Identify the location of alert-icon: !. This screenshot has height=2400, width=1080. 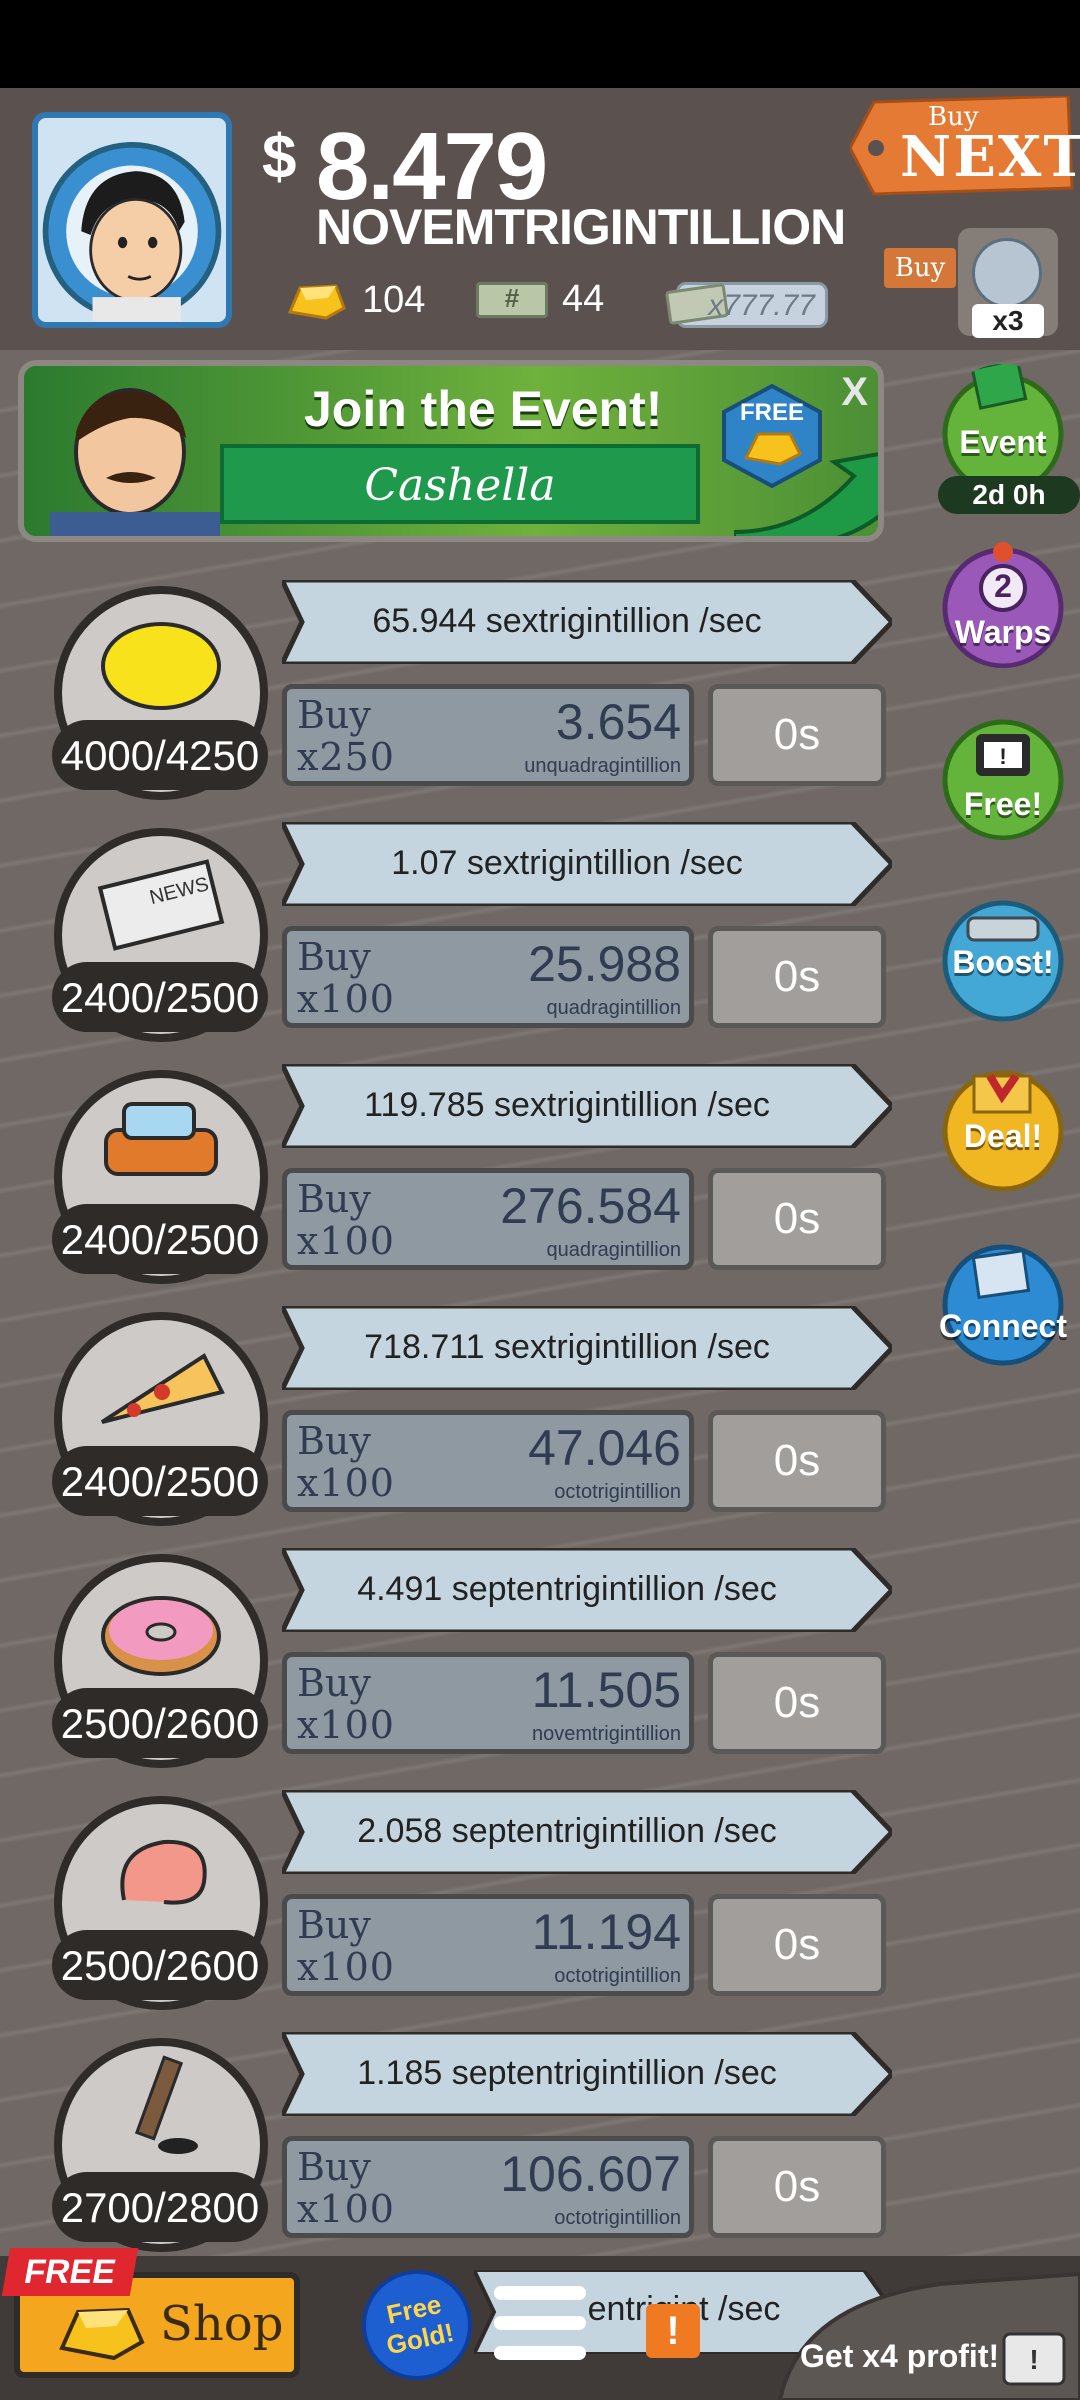
(673, 2331).